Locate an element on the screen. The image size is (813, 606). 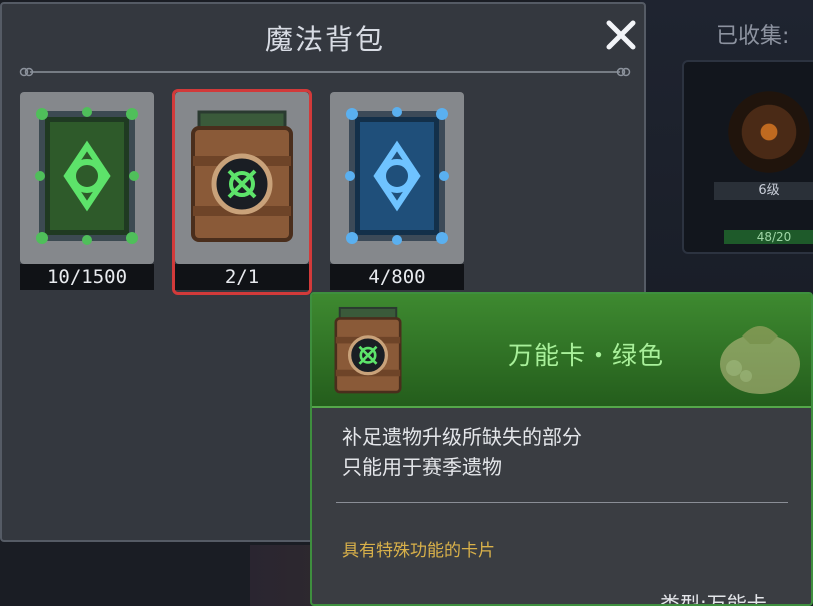
blue-card-icon is located at coordinates (397, 176).